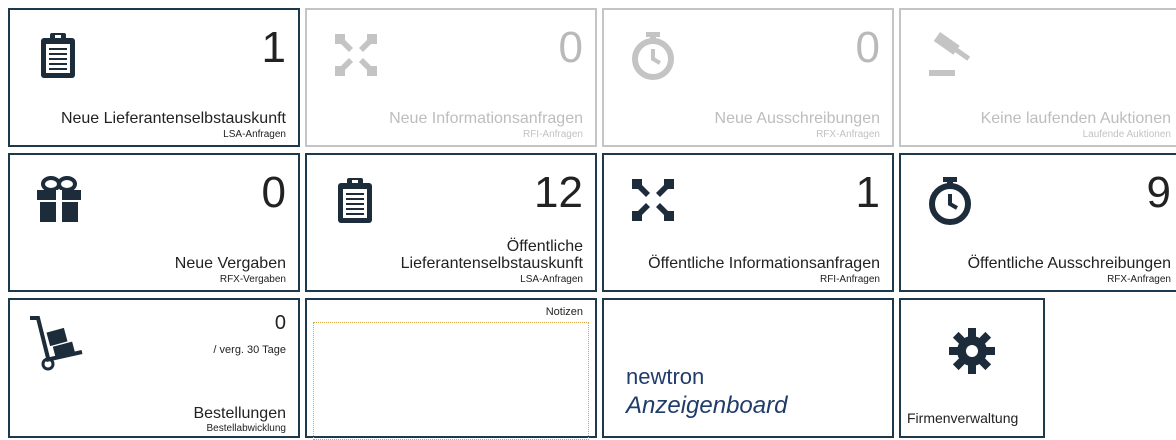 This screenshot has width=1176, height=440. Describe the element at coordinates (665, 376) in the screenshot. I see `brand-name: newtron` at that location.